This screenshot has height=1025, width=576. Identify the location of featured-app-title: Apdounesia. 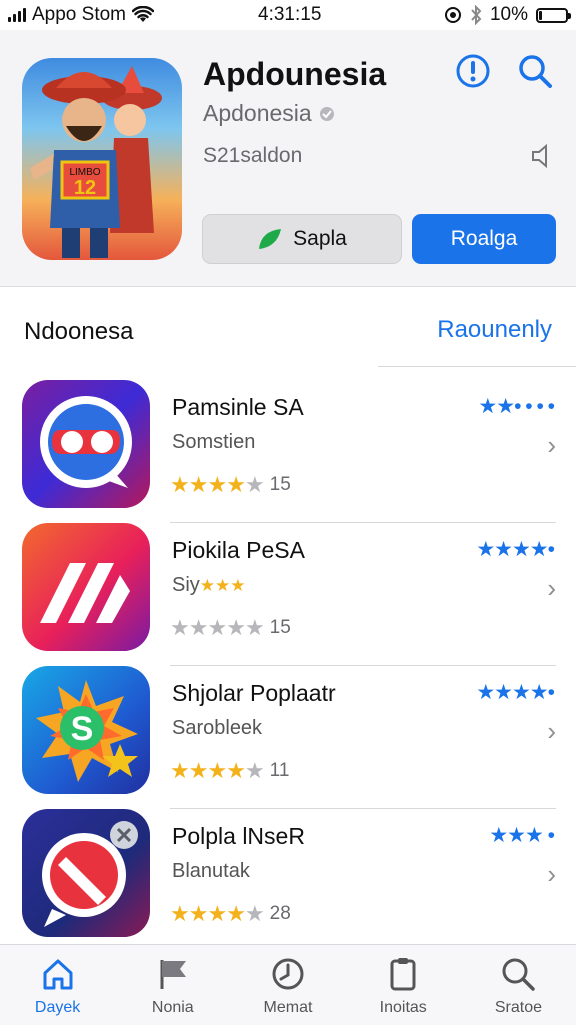
(295, 74).